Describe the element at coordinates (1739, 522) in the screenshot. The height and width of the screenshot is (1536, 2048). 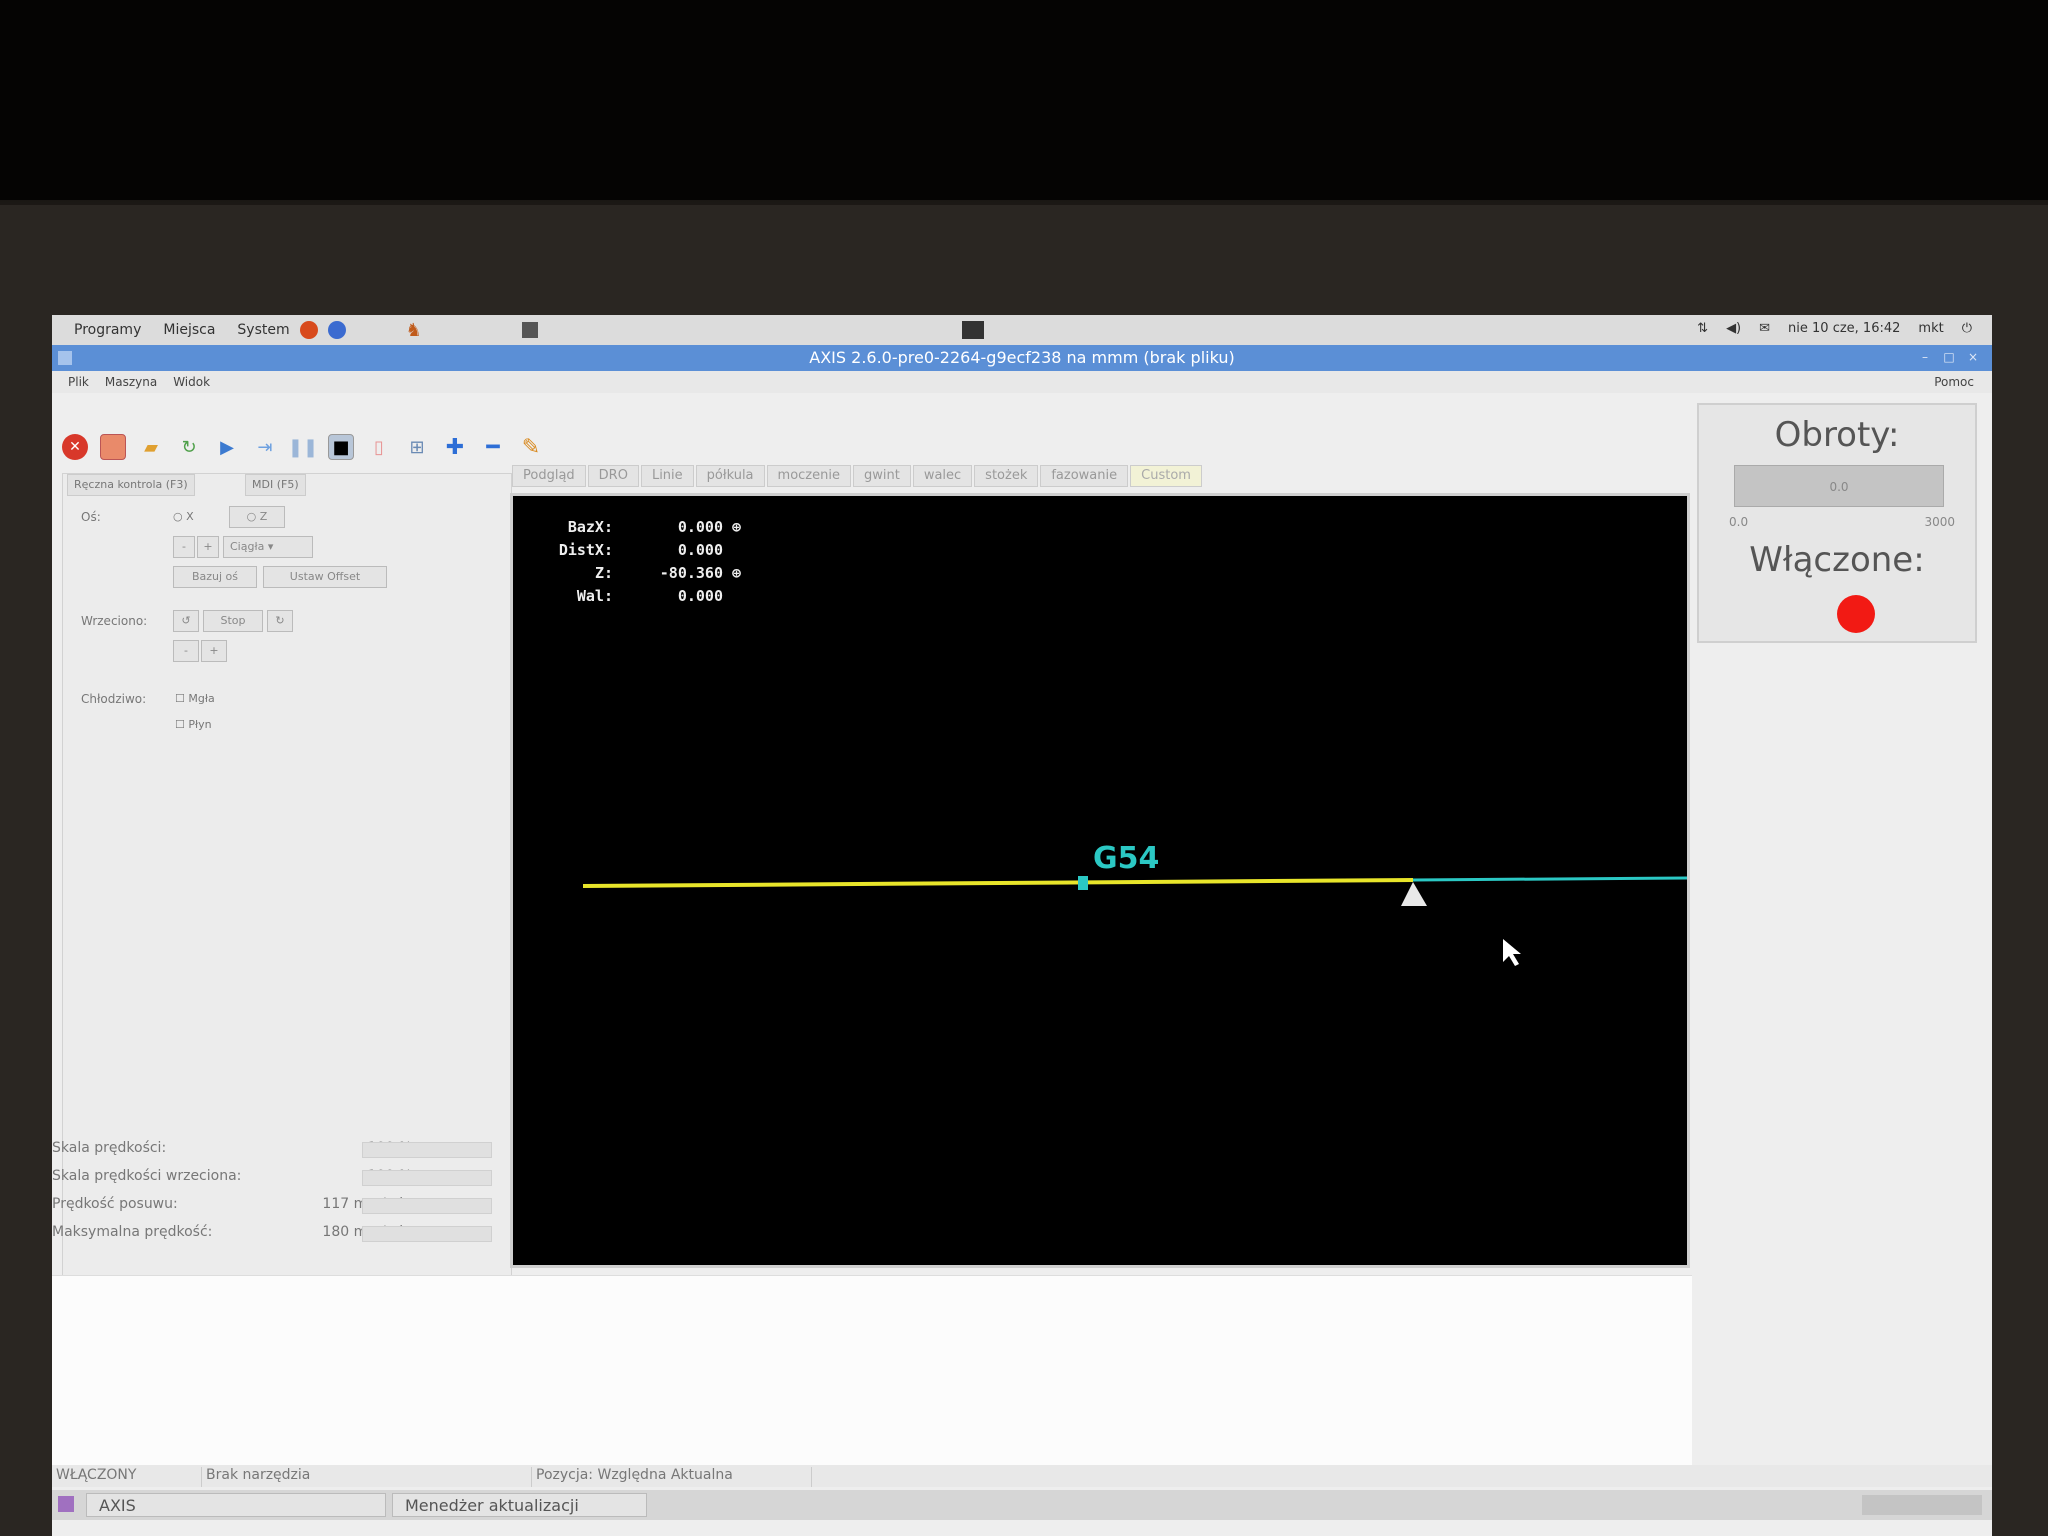
I see `rpm-min: 0.0` at that location.